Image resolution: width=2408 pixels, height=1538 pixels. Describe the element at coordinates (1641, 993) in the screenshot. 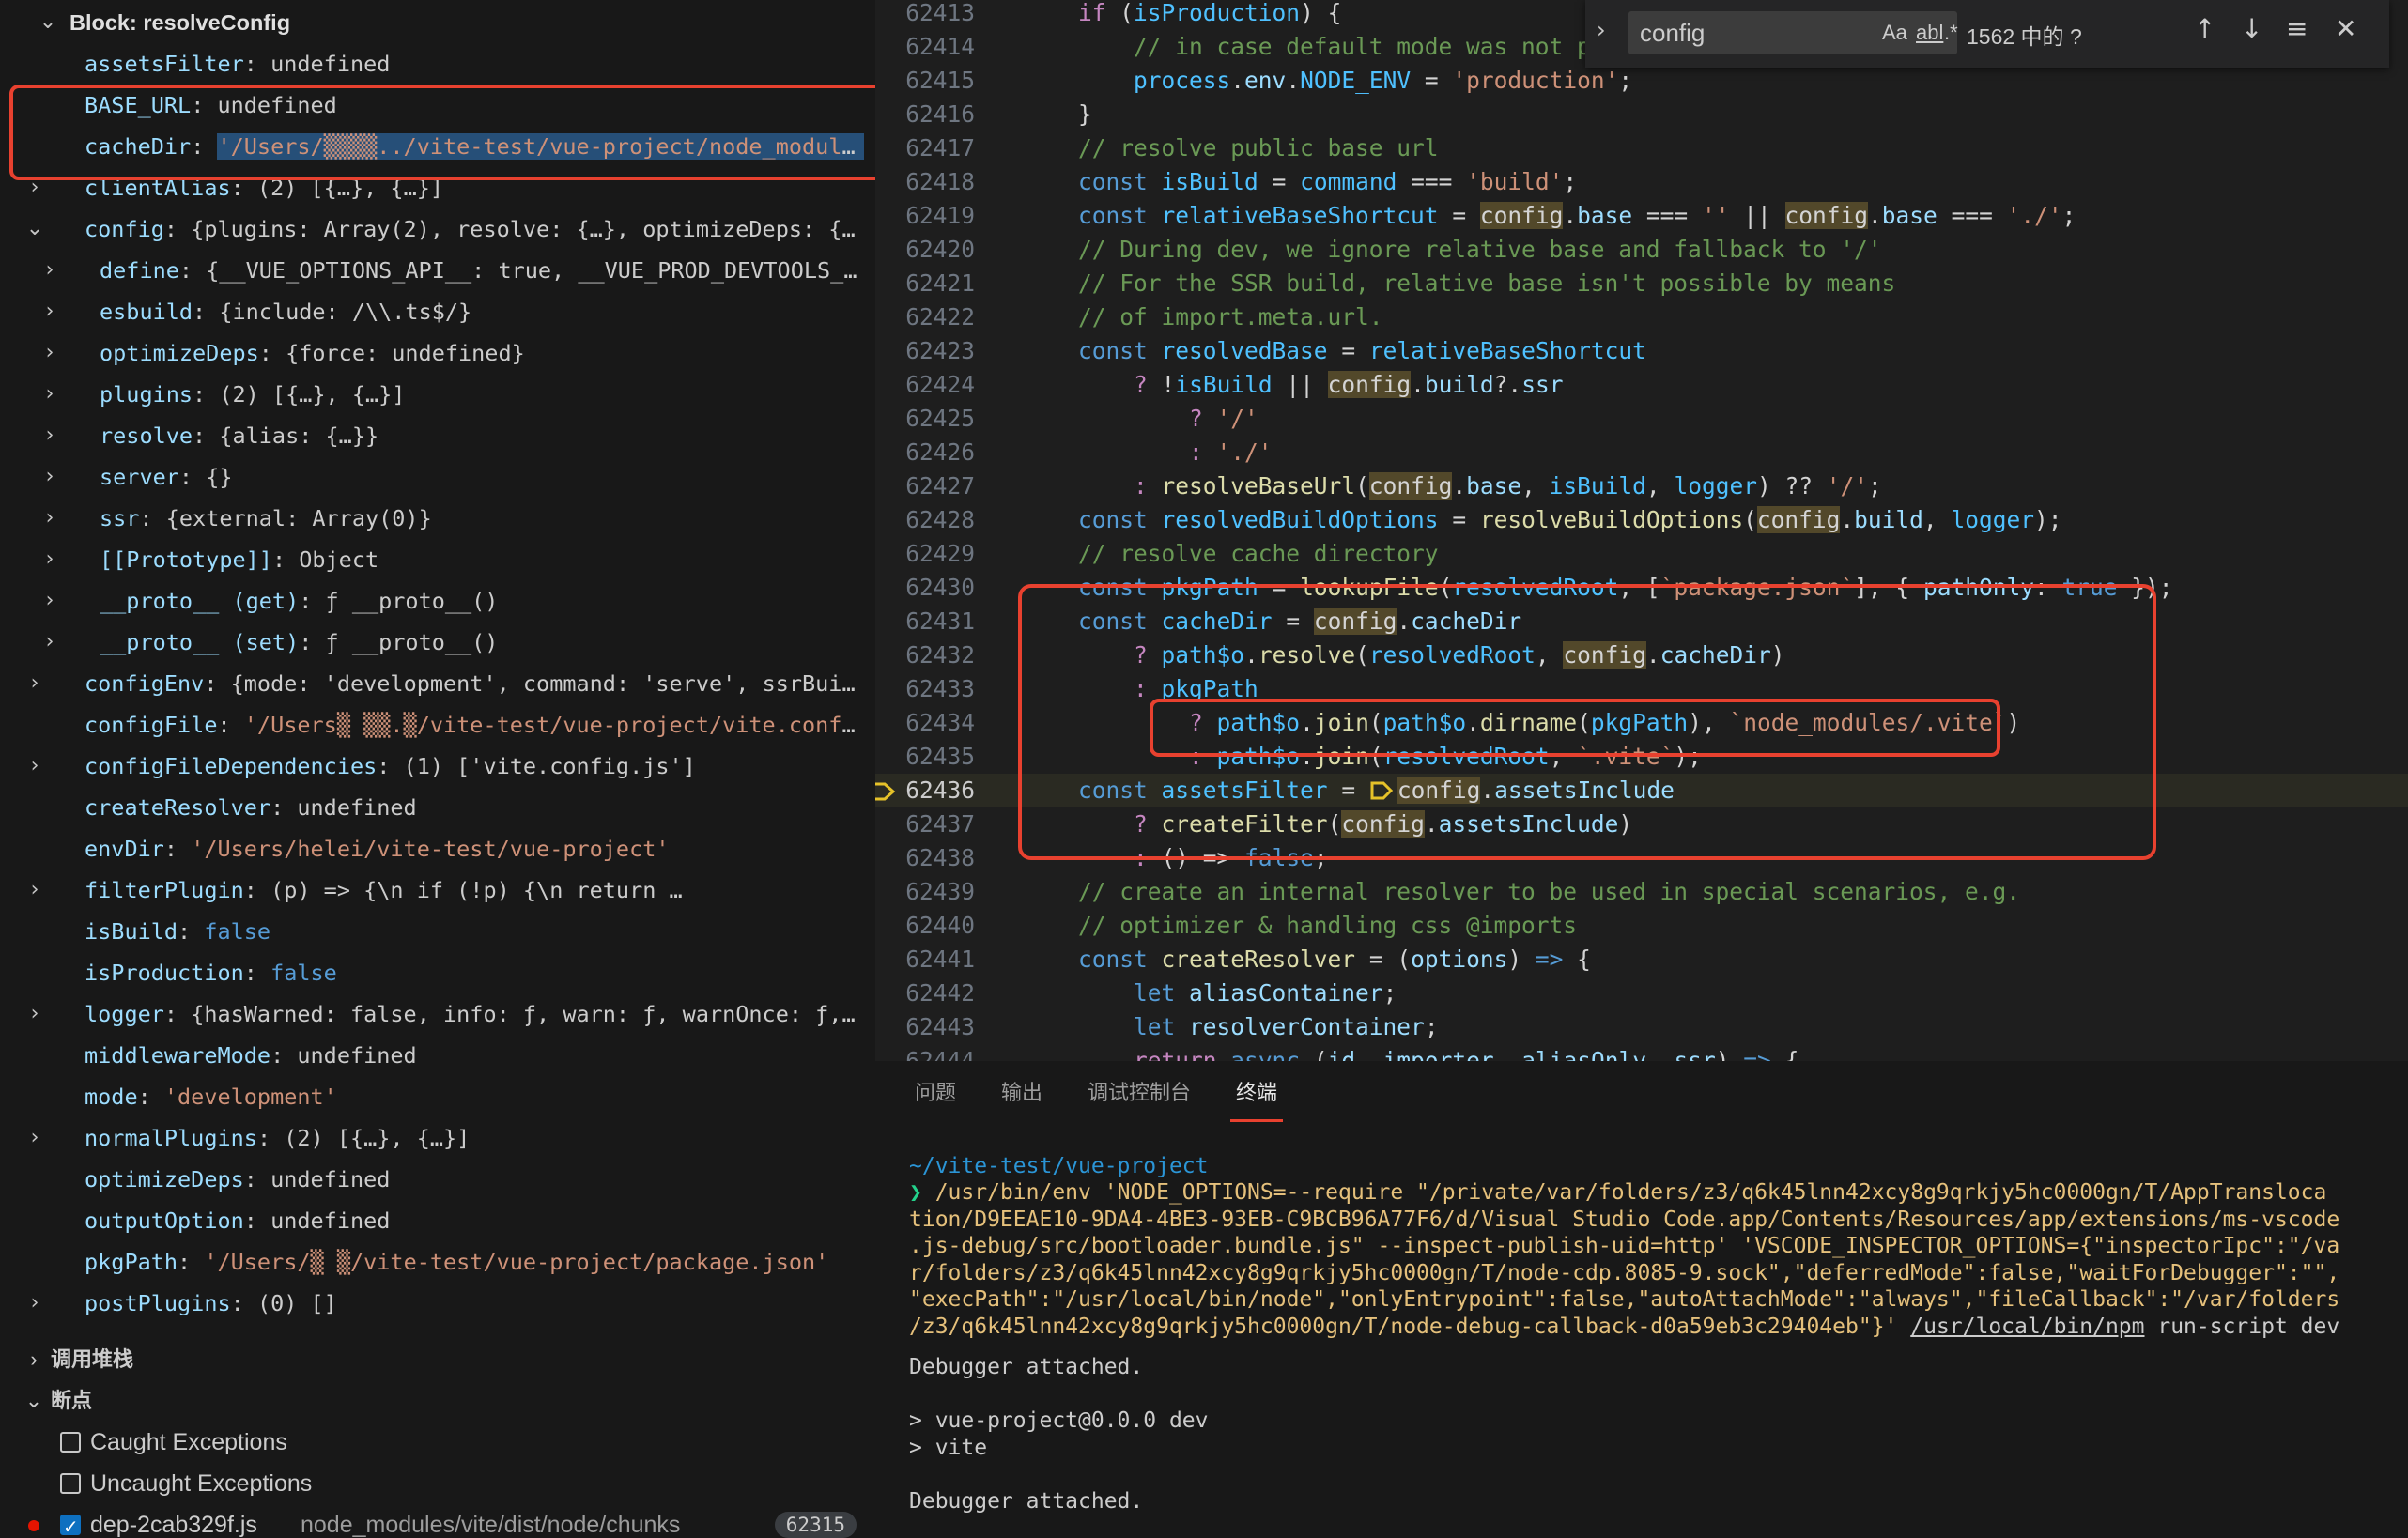

I see `code-line: 62442 let aliasContainer;` at that location.